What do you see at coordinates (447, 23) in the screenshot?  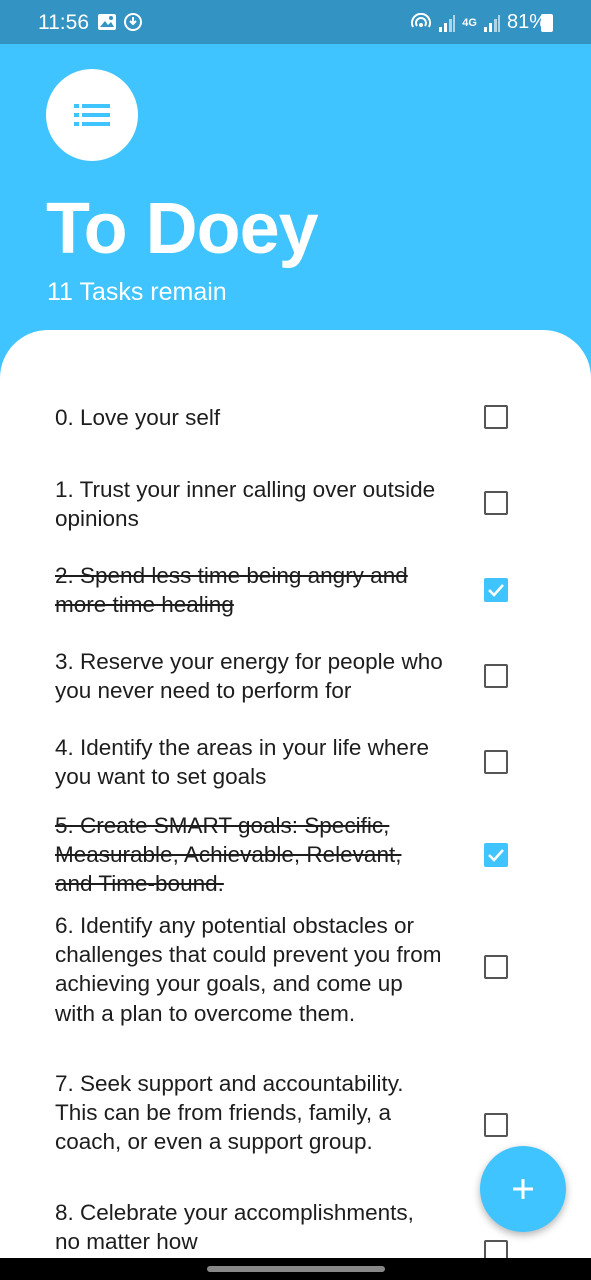 I see `signal-icon` at bounding box center [447, 23].